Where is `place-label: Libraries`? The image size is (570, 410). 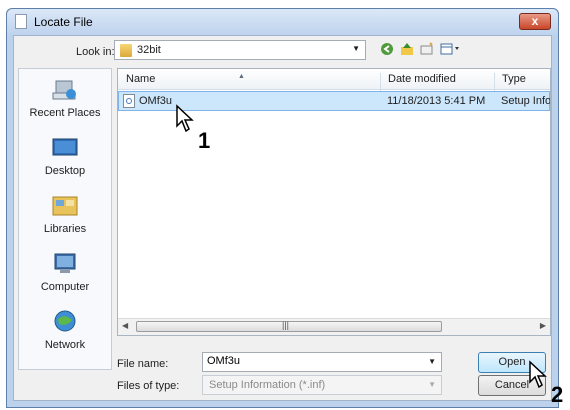 place-label: Libraries is located at coordinates (65, 229).